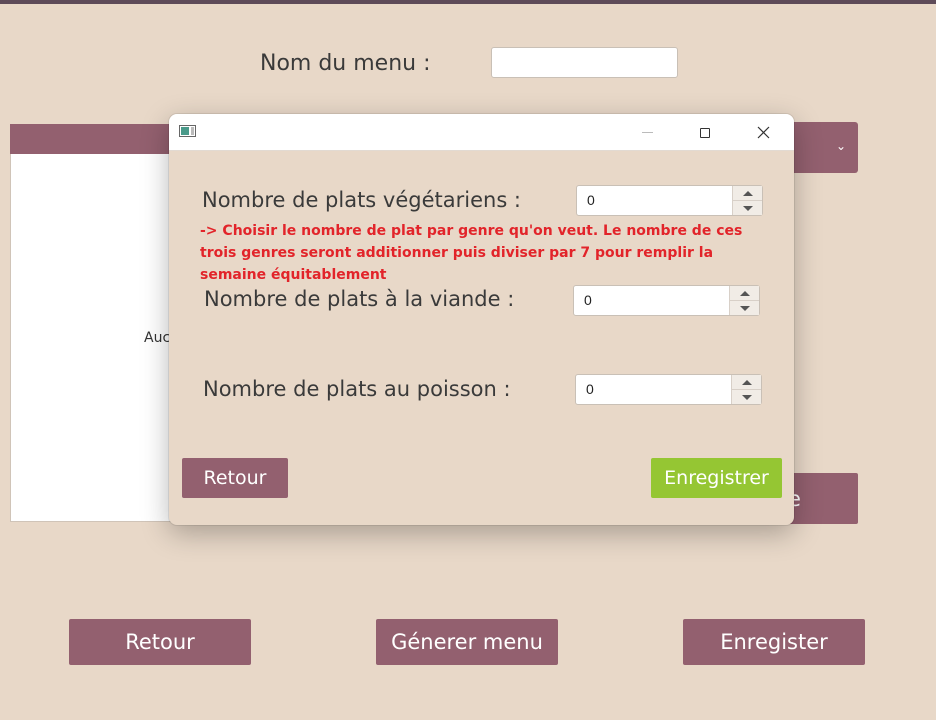  I want to click on close-icon, so click(763, 132).